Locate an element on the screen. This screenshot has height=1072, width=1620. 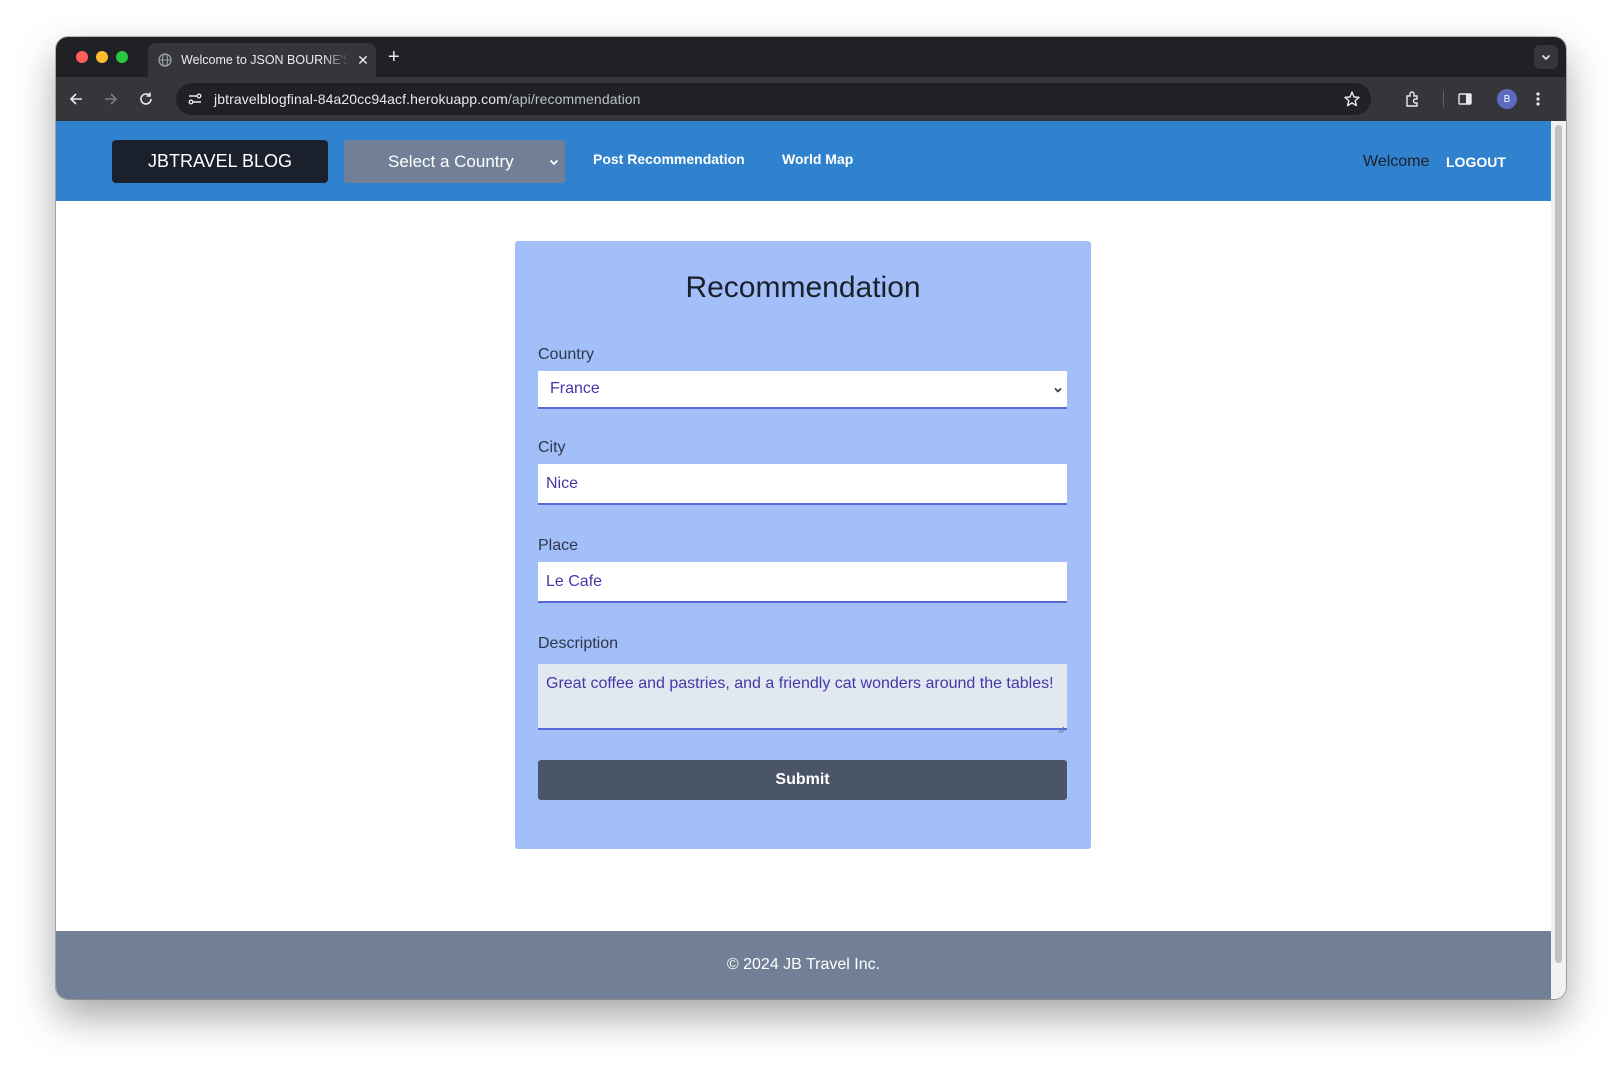
minimize-window-button is located at coordinates (102, 57).